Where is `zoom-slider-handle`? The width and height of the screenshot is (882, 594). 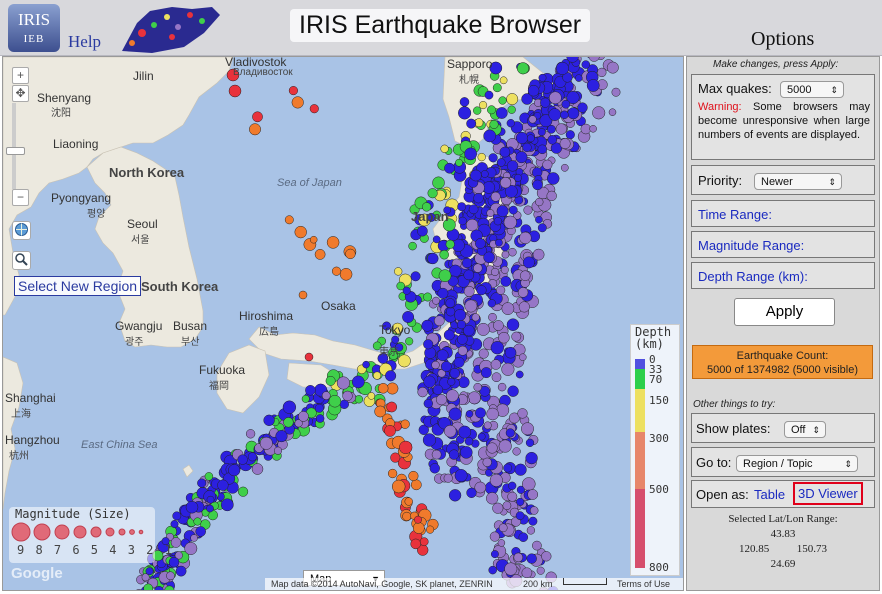
zoom-slider-handle is located at coordinates (15, 151).